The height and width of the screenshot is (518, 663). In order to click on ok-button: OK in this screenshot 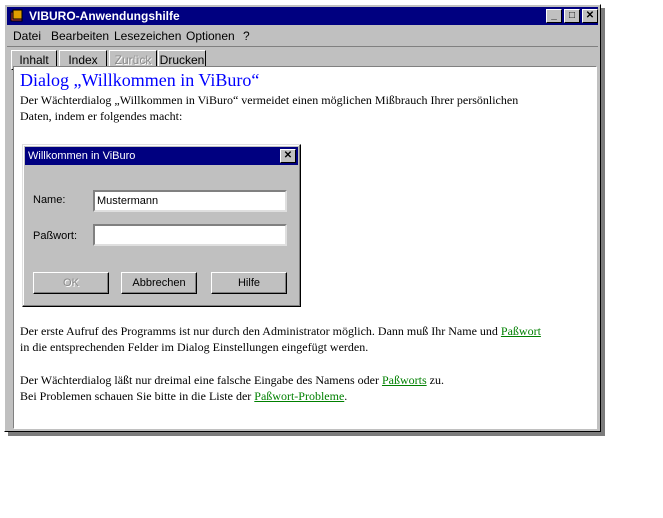, I will do `click(71, 283)`.